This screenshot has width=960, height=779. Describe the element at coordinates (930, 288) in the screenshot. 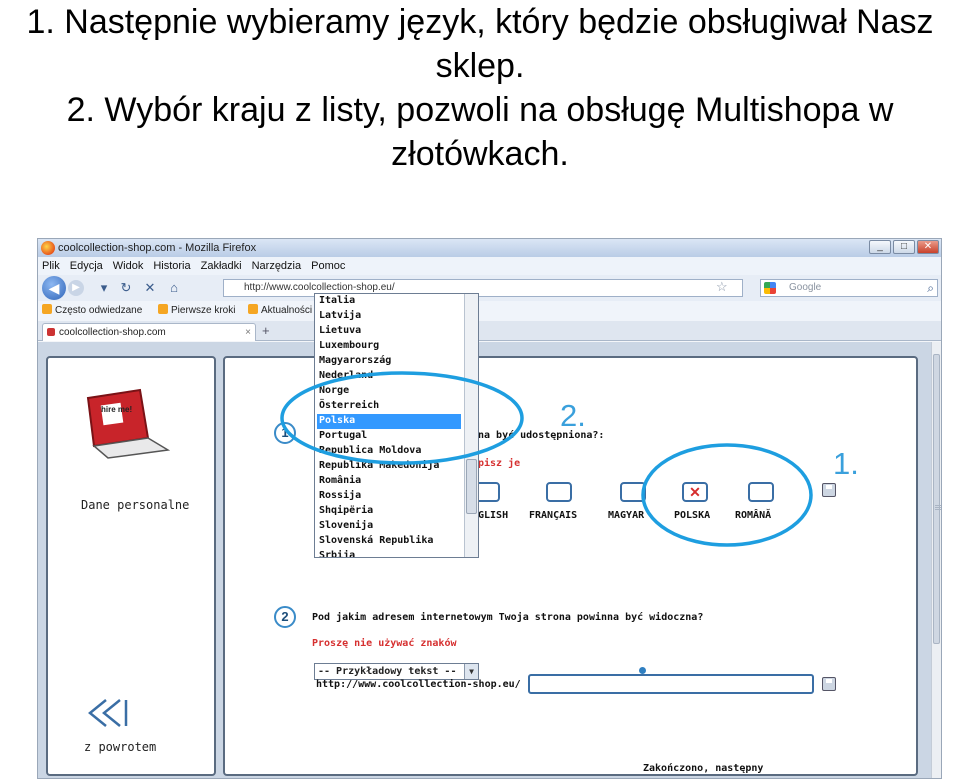

I see `search-magnifier-icon: ⌕` at that location.